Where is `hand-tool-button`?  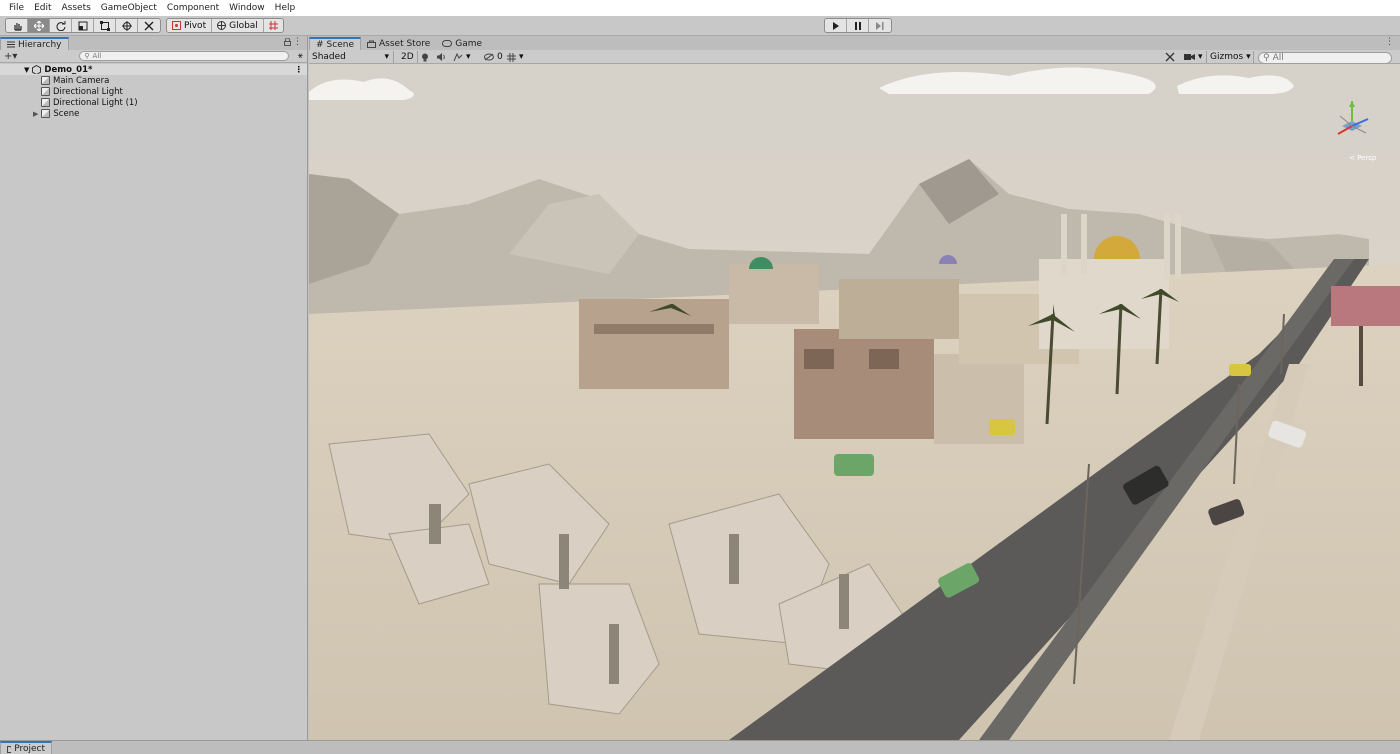 hand-tool-button is located at coordinates (17, 25).